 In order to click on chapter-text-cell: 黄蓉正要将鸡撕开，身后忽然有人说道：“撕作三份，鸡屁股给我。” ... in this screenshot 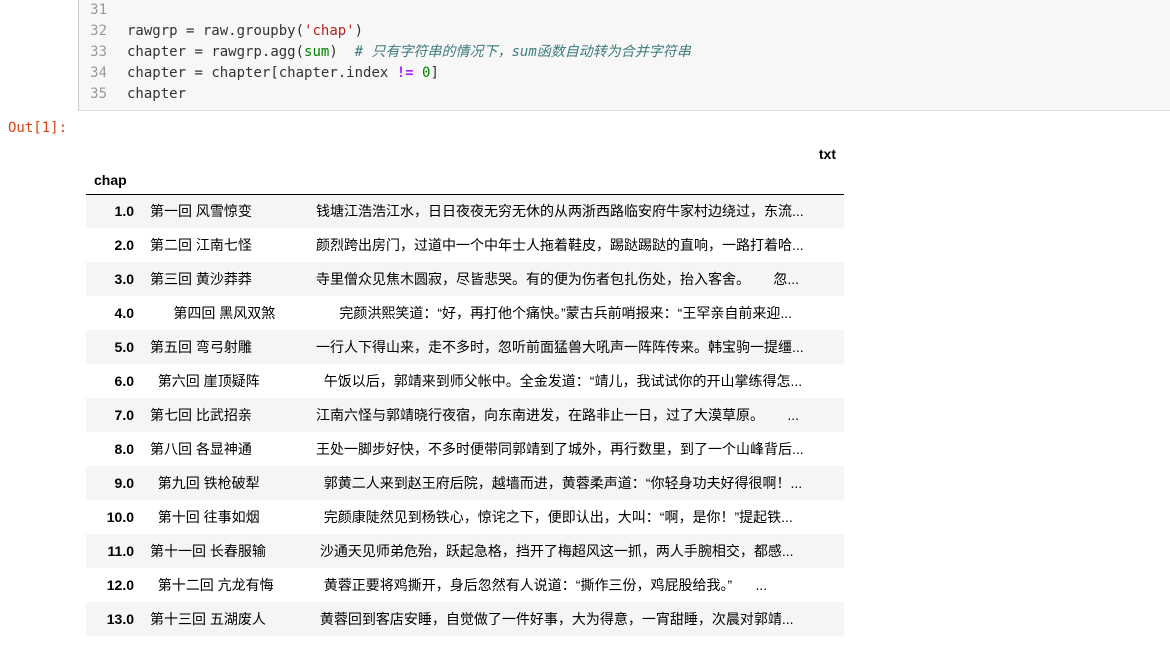, I will do `click(542, 585)`.